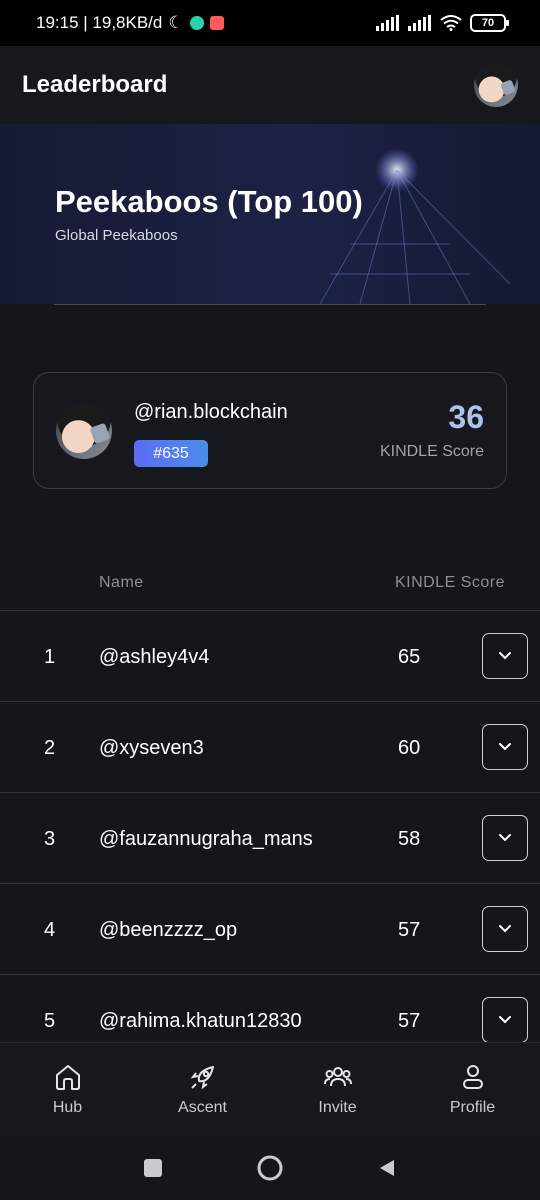 This screenshot has height=1200, width=540. I want to click on rank-badge: #635, so click(171, 453).